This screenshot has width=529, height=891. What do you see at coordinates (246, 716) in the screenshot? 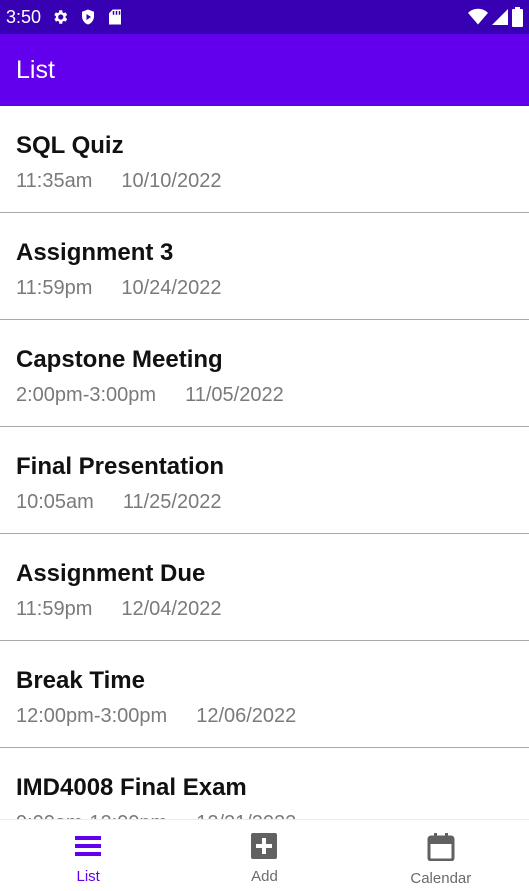
I see `item-date: 12/06/2022` at bounding box center [246, 716].